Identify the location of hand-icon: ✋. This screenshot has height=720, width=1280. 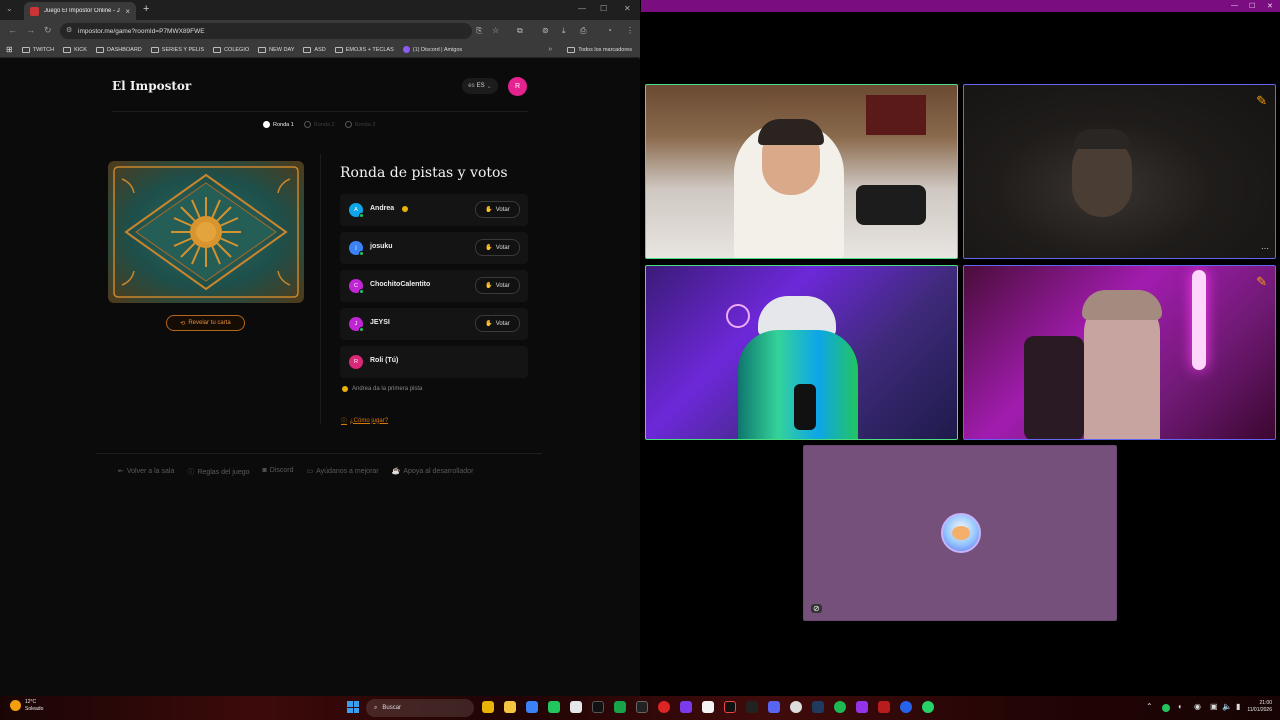
(489, 248).